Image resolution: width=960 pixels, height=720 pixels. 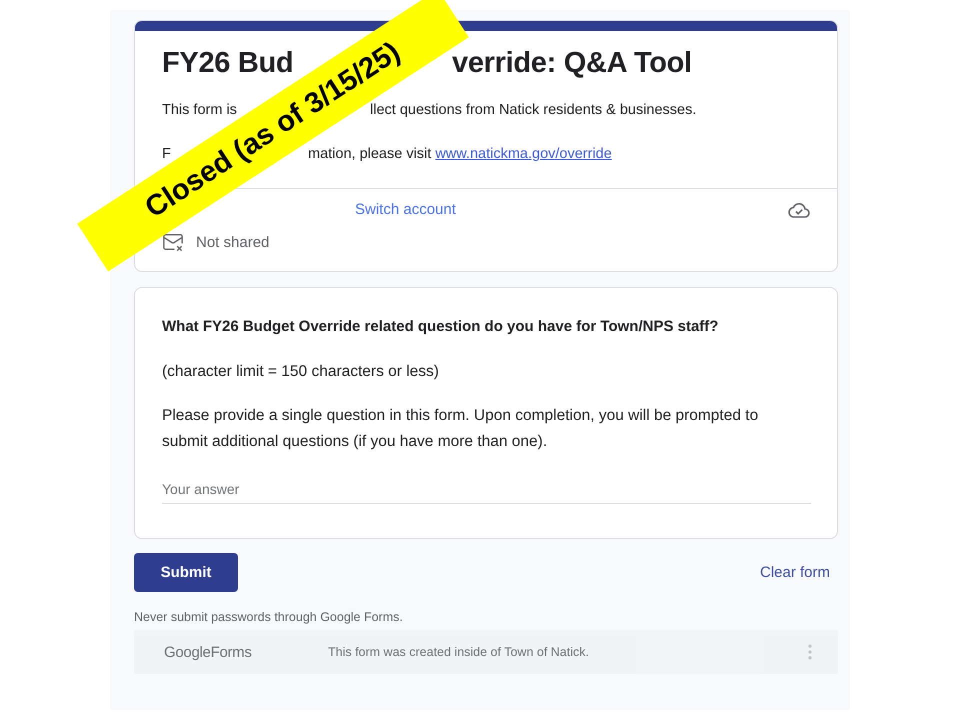 What do you see at coordinates (228, 63) in the screenshot?
I see `form-title: FY26 Bud` at bounding box center [228, 63].